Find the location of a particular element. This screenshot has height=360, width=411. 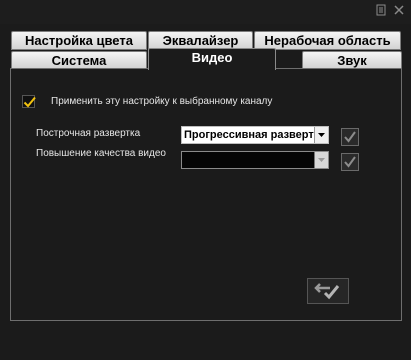

tab-sound: Звук is located at coordinates (352, 60).